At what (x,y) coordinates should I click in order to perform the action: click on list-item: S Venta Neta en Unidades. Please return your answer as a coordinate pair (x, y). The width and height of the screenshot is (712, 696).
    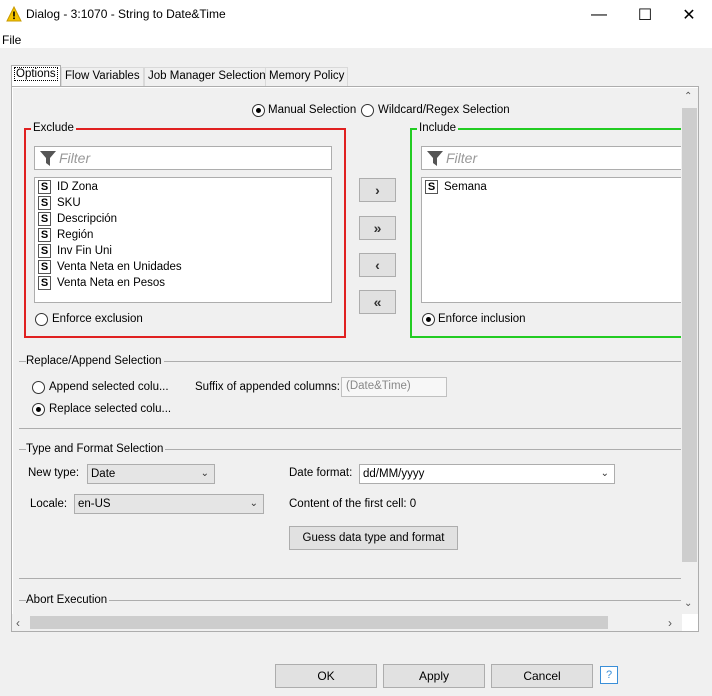
    Looking at the image, I should click on (184, 267).